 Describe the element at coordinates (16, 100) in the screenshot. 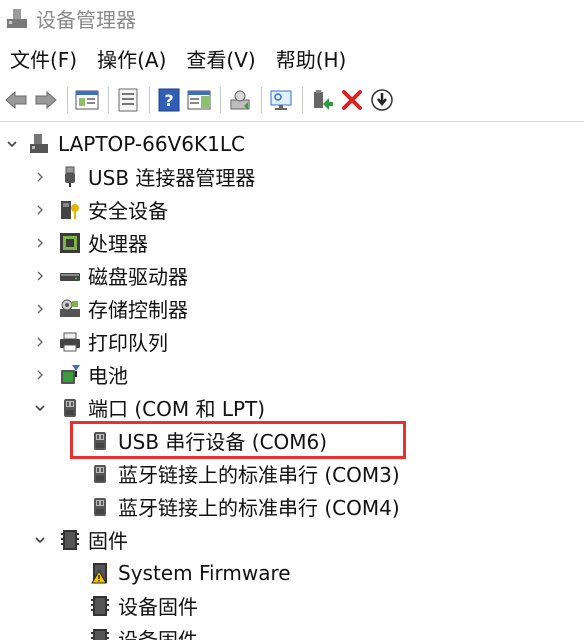

I see `back-arrow-icon` at that location.